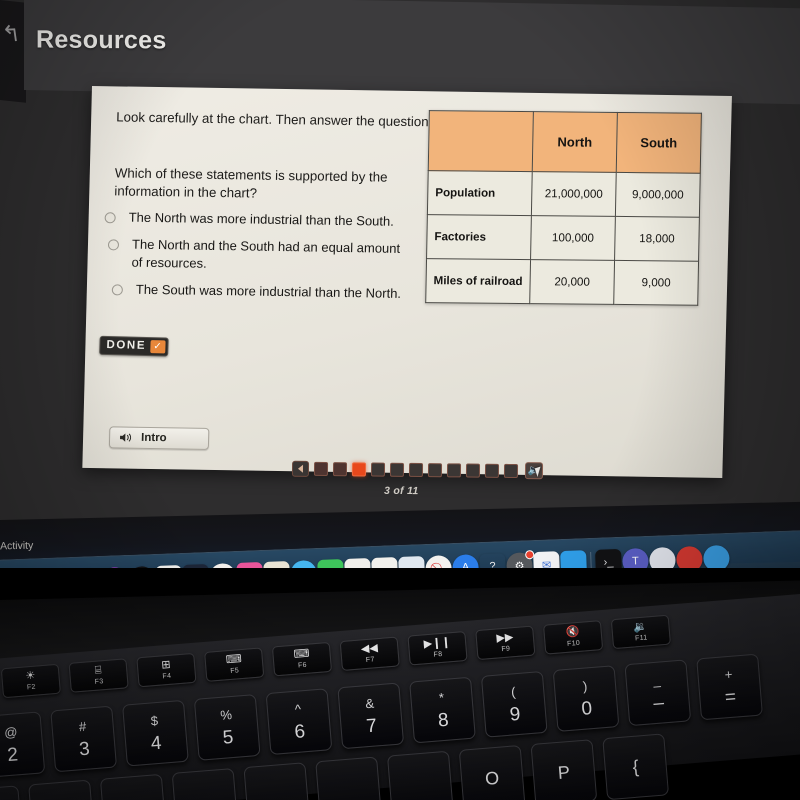 Image resolution: width=800 pixels, height=800 pixels. What do you see at coordinates (371, 716) in the screenshot?
I see `key-7: & 7` at bounding box center [371, 716].